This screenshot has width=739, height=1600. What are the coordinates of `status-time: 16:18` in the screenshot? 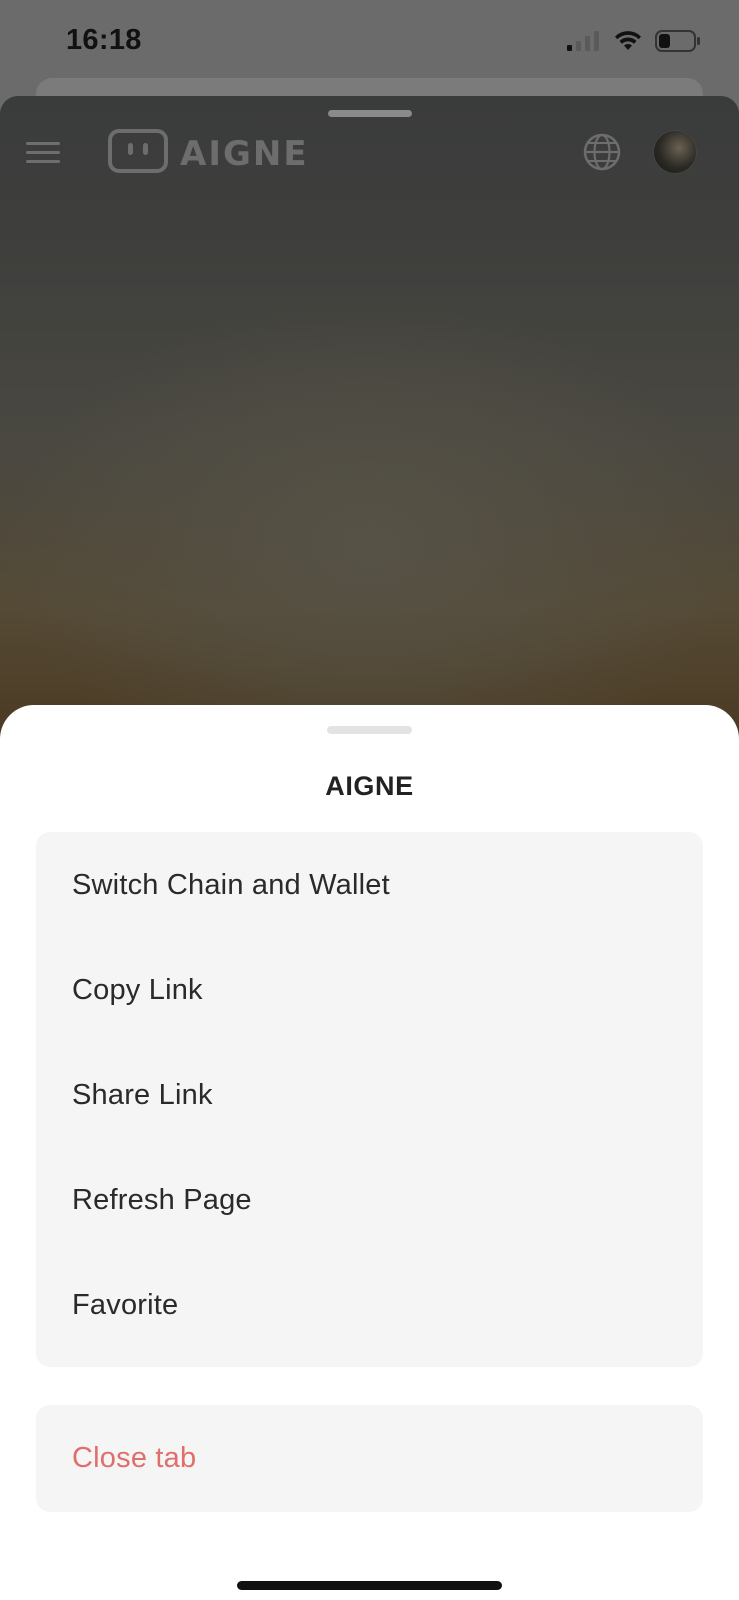 It's located at (104, 40).